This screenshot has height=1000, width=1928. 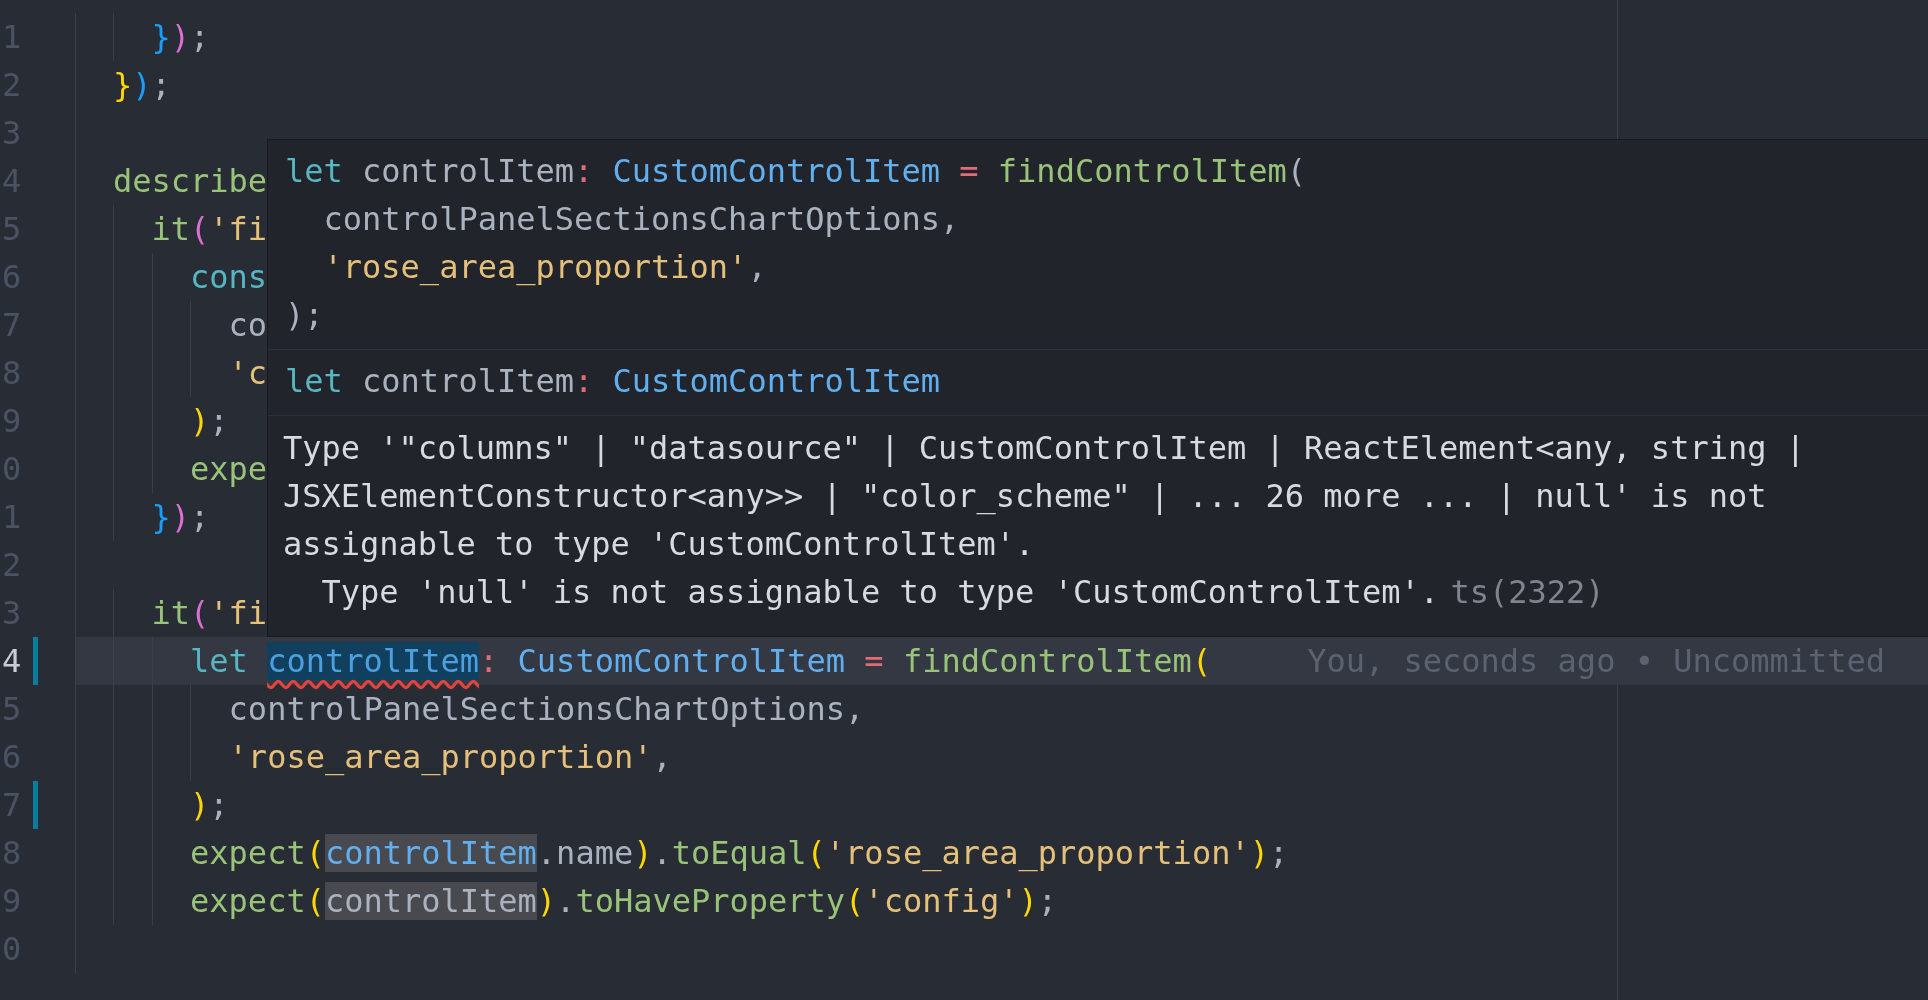 I want to click on code-line: expect(controlItem).toHaveProperty('config');, so click(x=623, y=901).